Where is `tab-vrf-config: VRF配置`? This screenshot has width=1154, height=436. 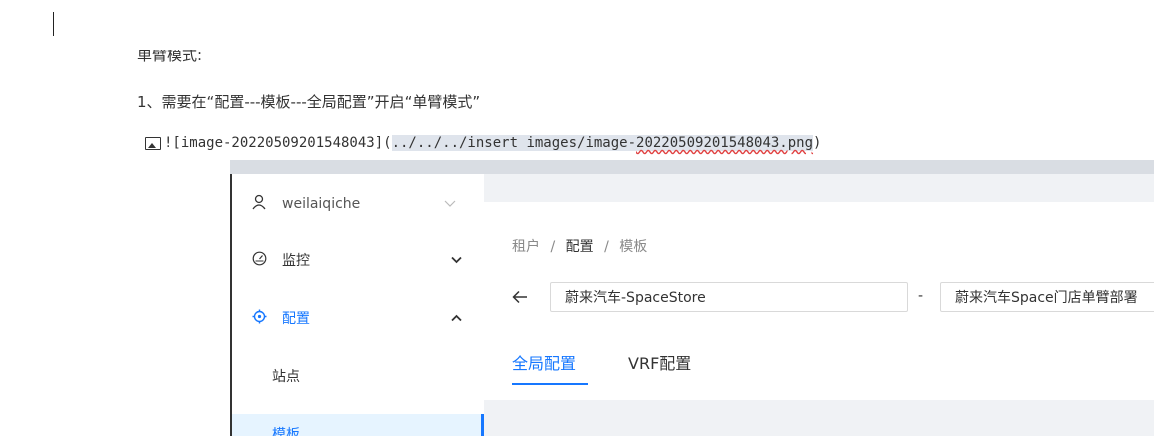
tab-vrf-config: VRF配置 is located at coordinates (659, 362).